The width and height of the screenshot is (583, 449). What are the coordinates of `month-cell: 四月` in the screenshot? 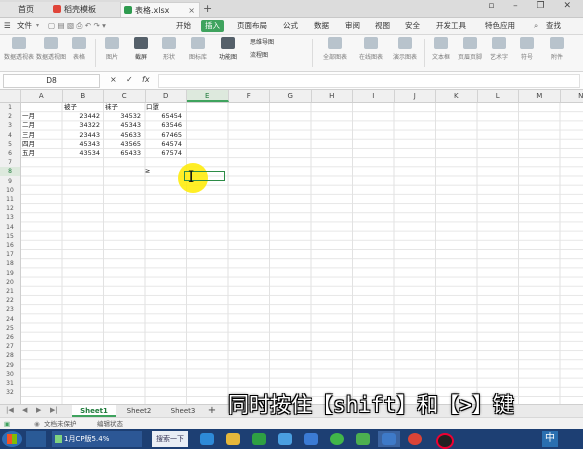 It's located at (28, 144).